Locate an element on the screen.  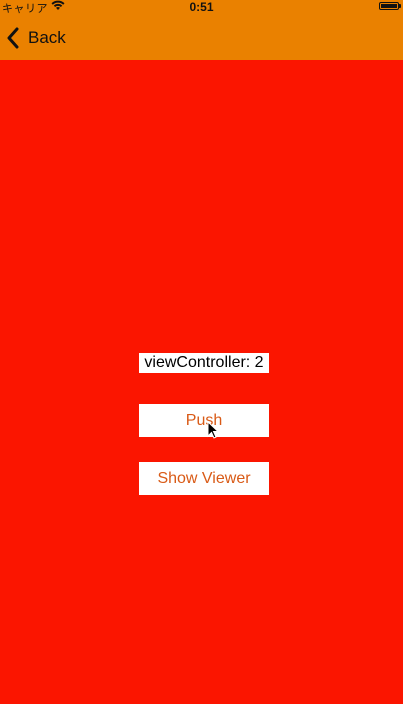
chevron-left-icon is located at coordinates (13, 38).